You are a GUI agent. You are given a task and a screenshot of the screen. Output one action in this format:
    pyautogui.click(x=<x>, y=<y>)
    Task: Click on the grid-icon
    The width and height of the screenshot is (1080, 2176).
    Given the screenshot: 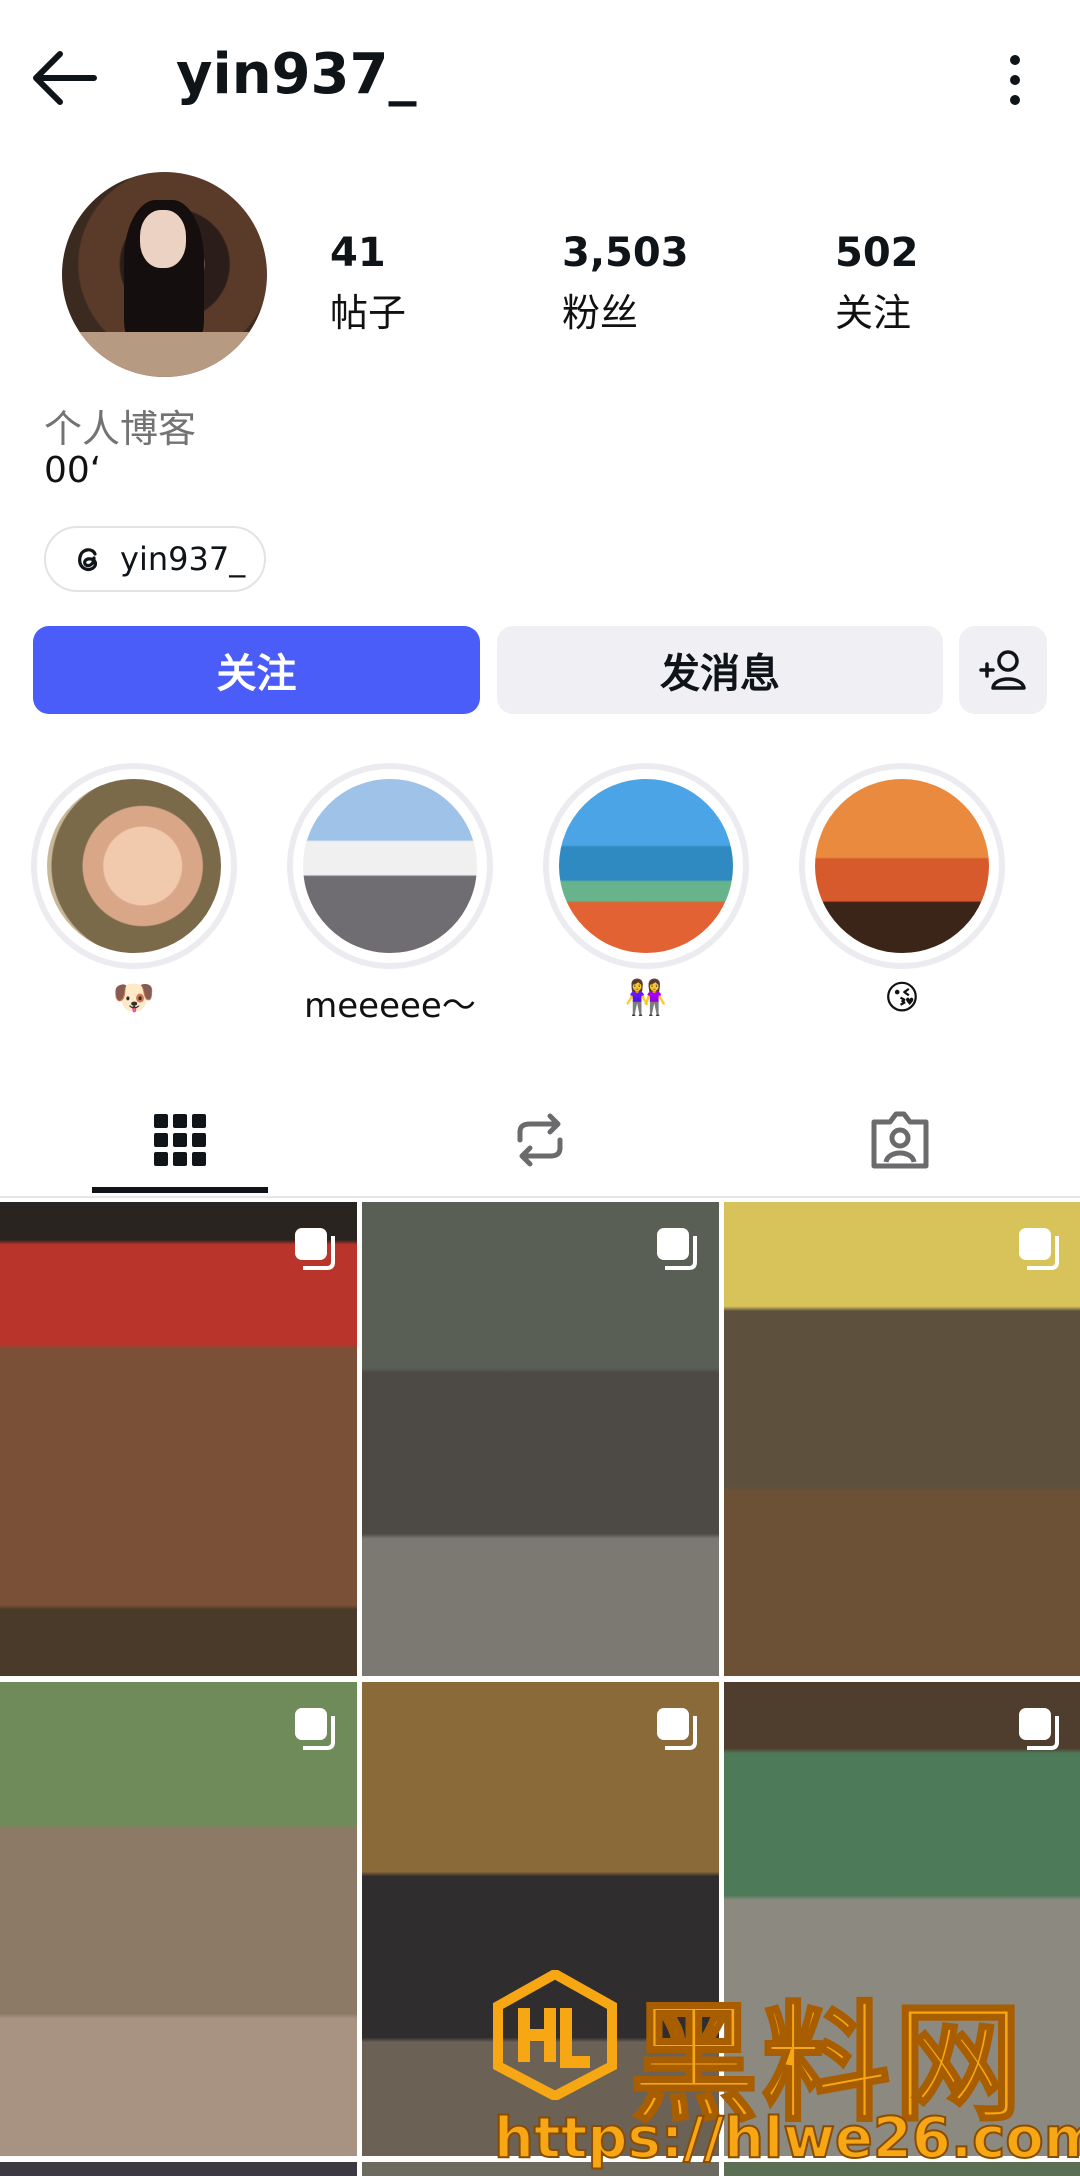 What is the action you would take?
    pyautogui.click(x=180, y=1140)
    